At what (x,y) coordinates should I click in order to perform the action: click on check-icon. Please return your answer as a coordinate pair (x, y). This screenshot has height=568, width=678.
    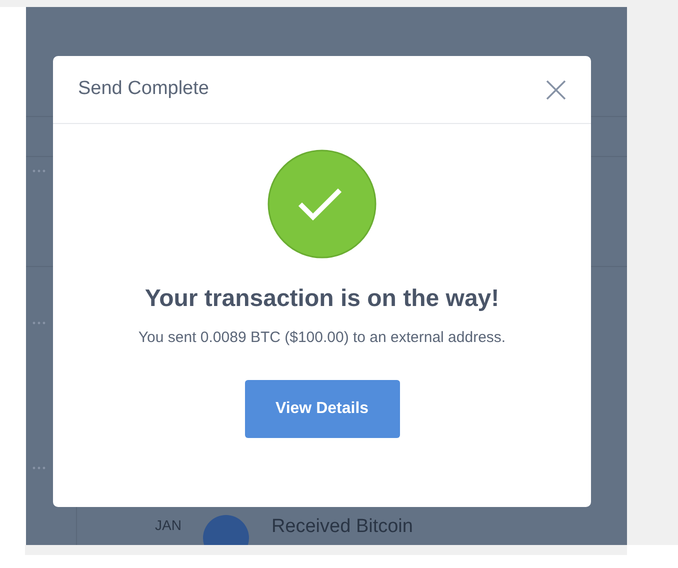
    Looking at the image, I should click on (322, 204).